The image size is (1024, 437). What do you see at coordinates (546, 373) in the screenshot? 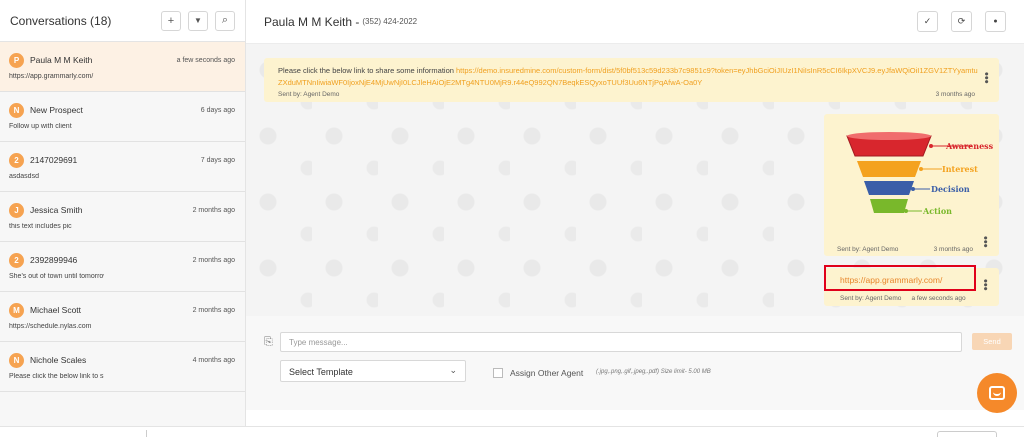
I see `assign-agent-label: Assign Other Agent` at bounding box center [546, 373].